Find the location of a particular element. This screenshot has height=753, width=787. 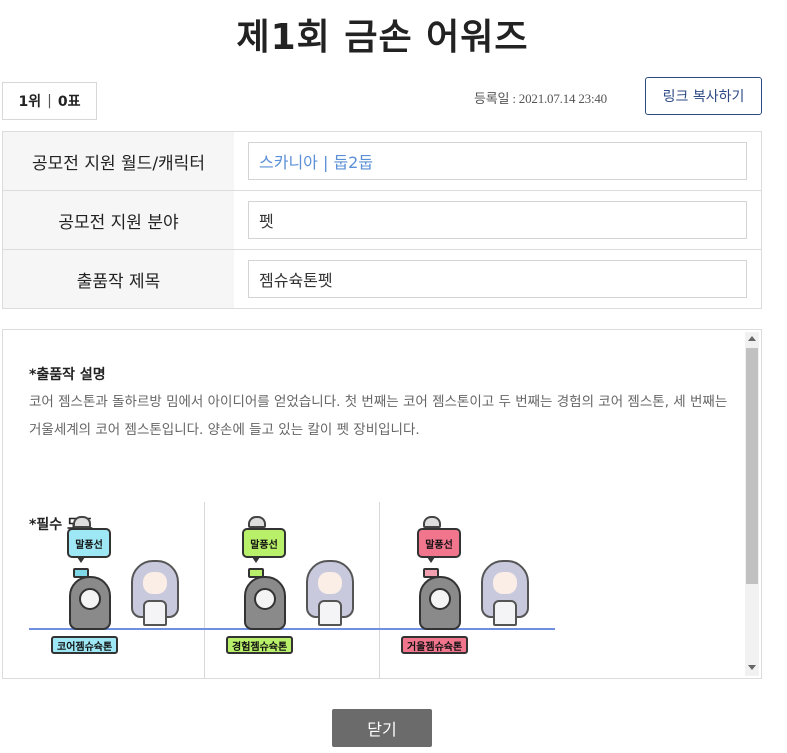

info-row-world: 공모전 지원 월드/캐릭터 스카니아 | 둡2둡 is located at coordinates (382, 161).